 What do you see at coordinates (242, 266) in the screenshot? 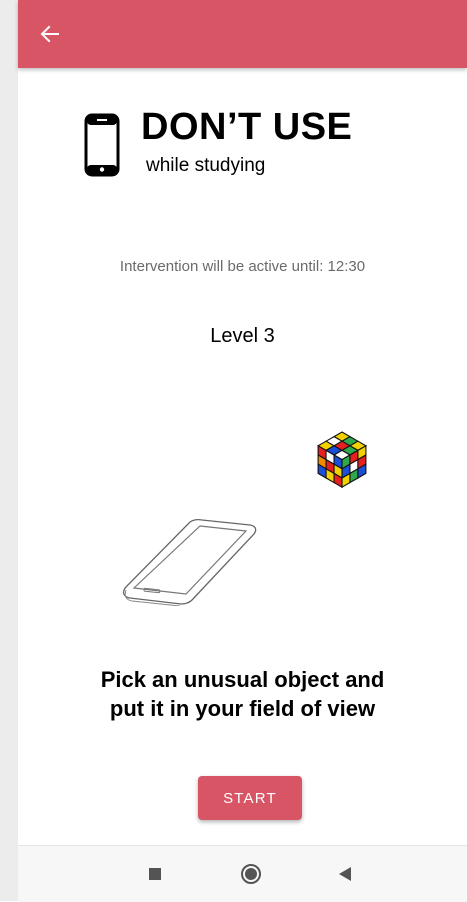
I see `intervention-status: Intervention will be active until: 12:30` at bounding box center [242, 266].